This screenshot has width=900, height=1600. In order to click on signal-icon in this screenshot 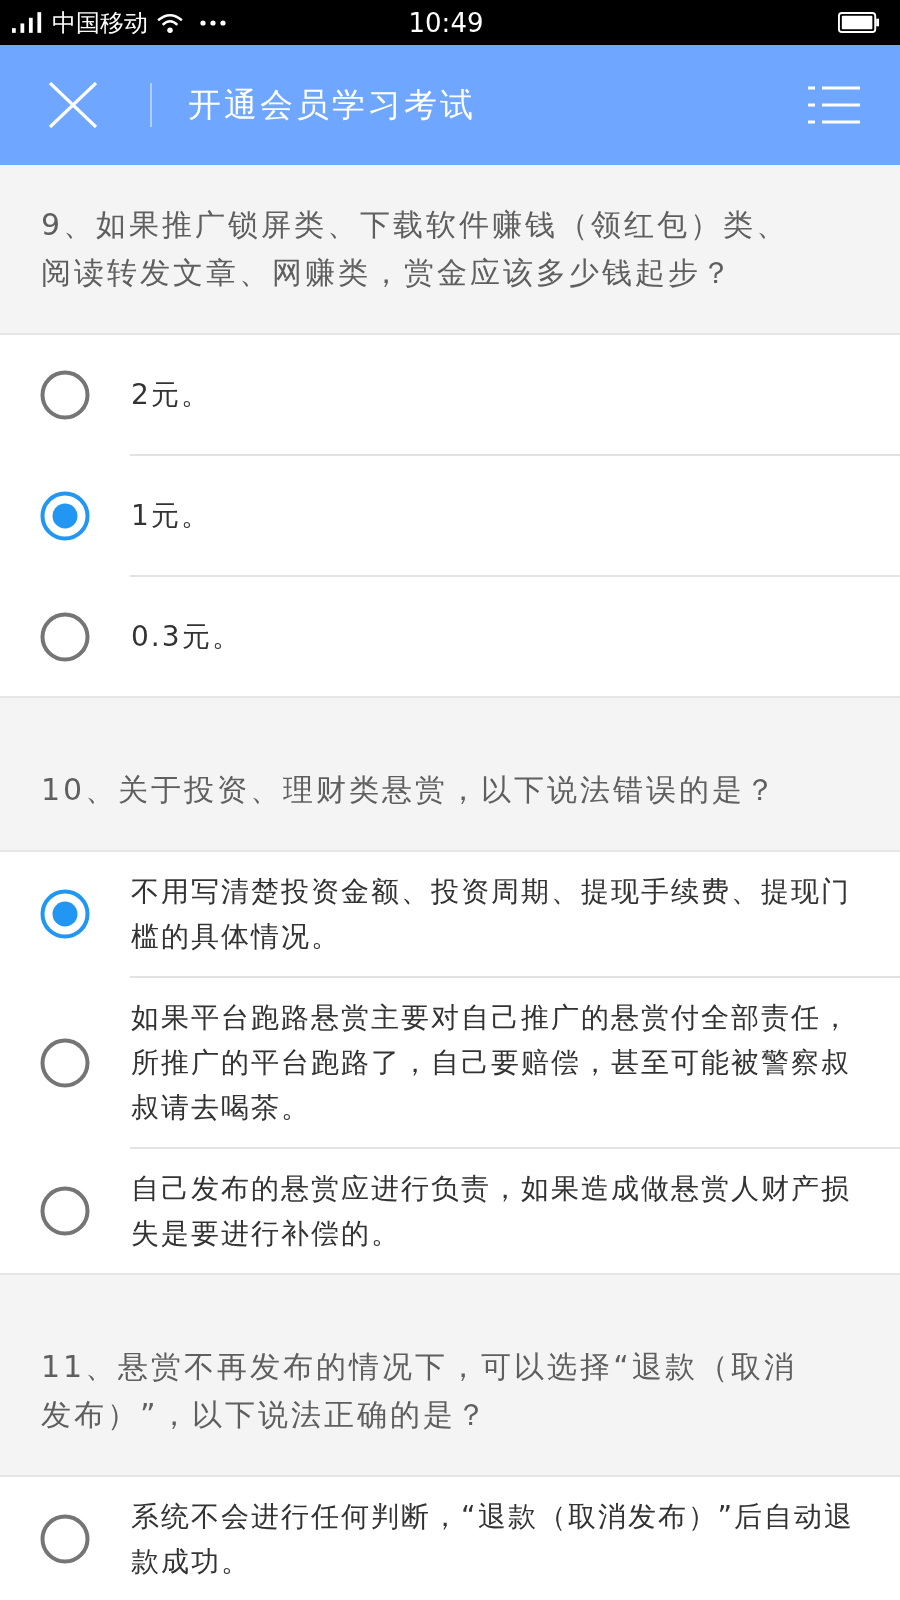, I will do `click(28, 22)`.